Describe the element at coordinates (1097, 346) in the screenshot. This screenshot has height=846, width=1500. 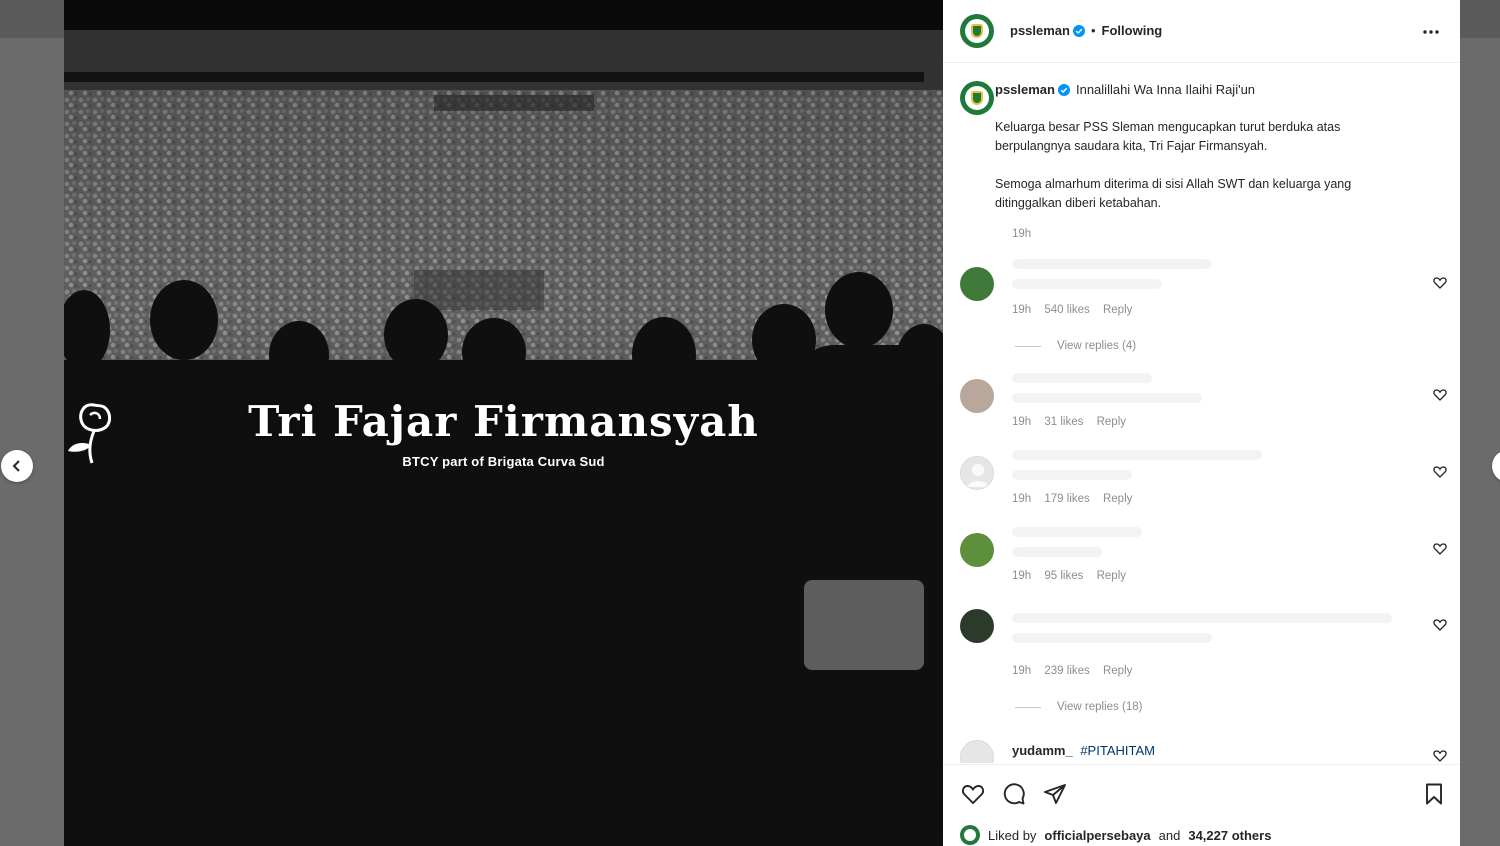
I see `view-replies-label: View replies (4)` at that location.